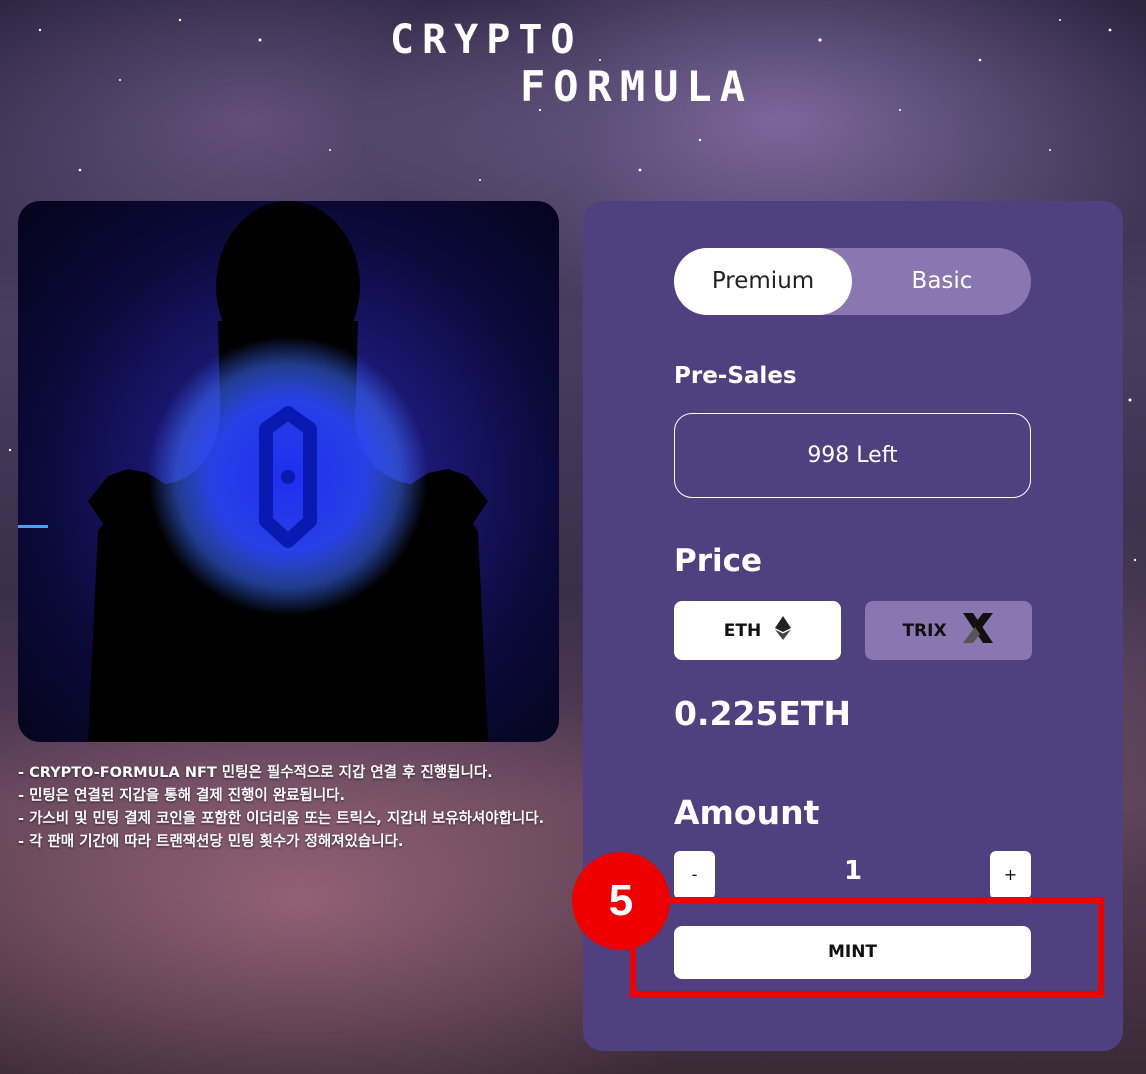  I want to click on trix-icon, so click(978, 630).